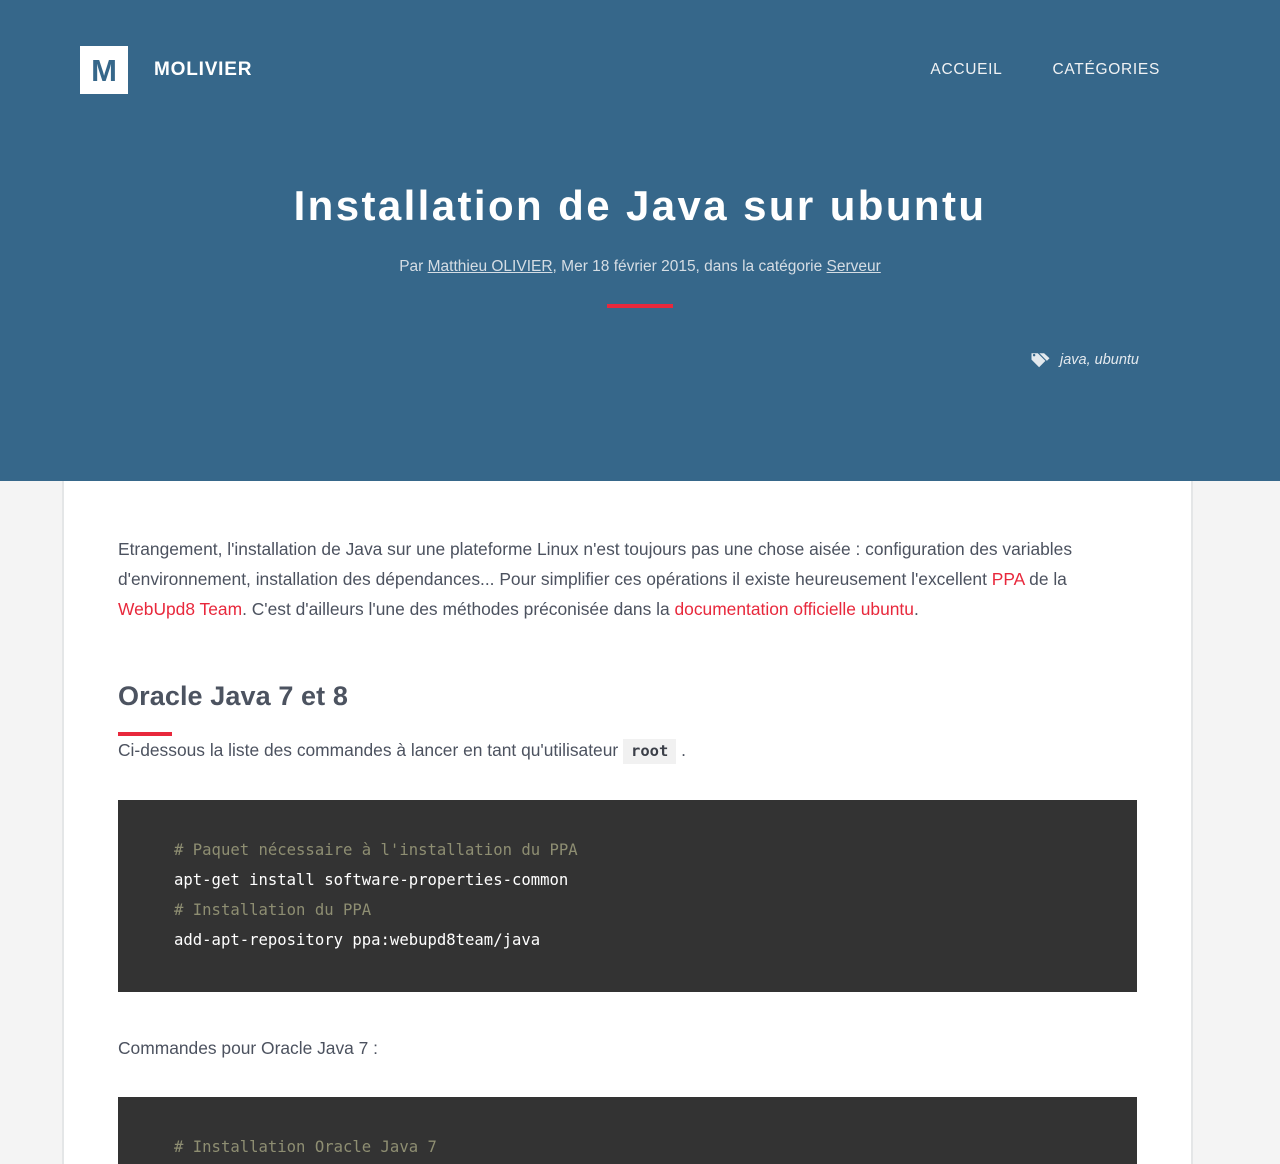 The width and height of the screenshot is (1280, 1164). Describe the element at coordinates (640, 205) in the screenshot. I see `page-title: Installation de Java sur ubuntu` at that location.